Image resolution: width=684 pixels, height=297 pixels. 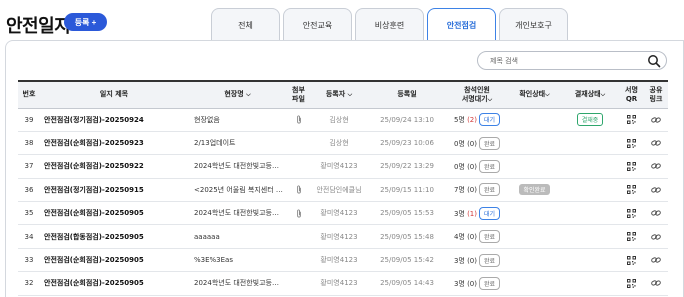 I want to click on tab-personal-protective: 개인보호구, so click(x=533, y=24).